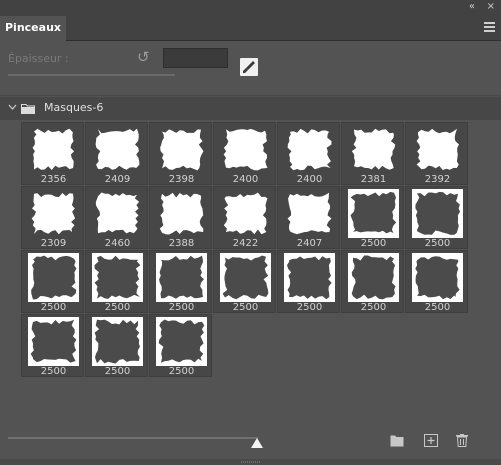 The image size is (501, 465). Describe the element at coordinates (195, 58) in the screenshot. I see `thickness-input` at that location.